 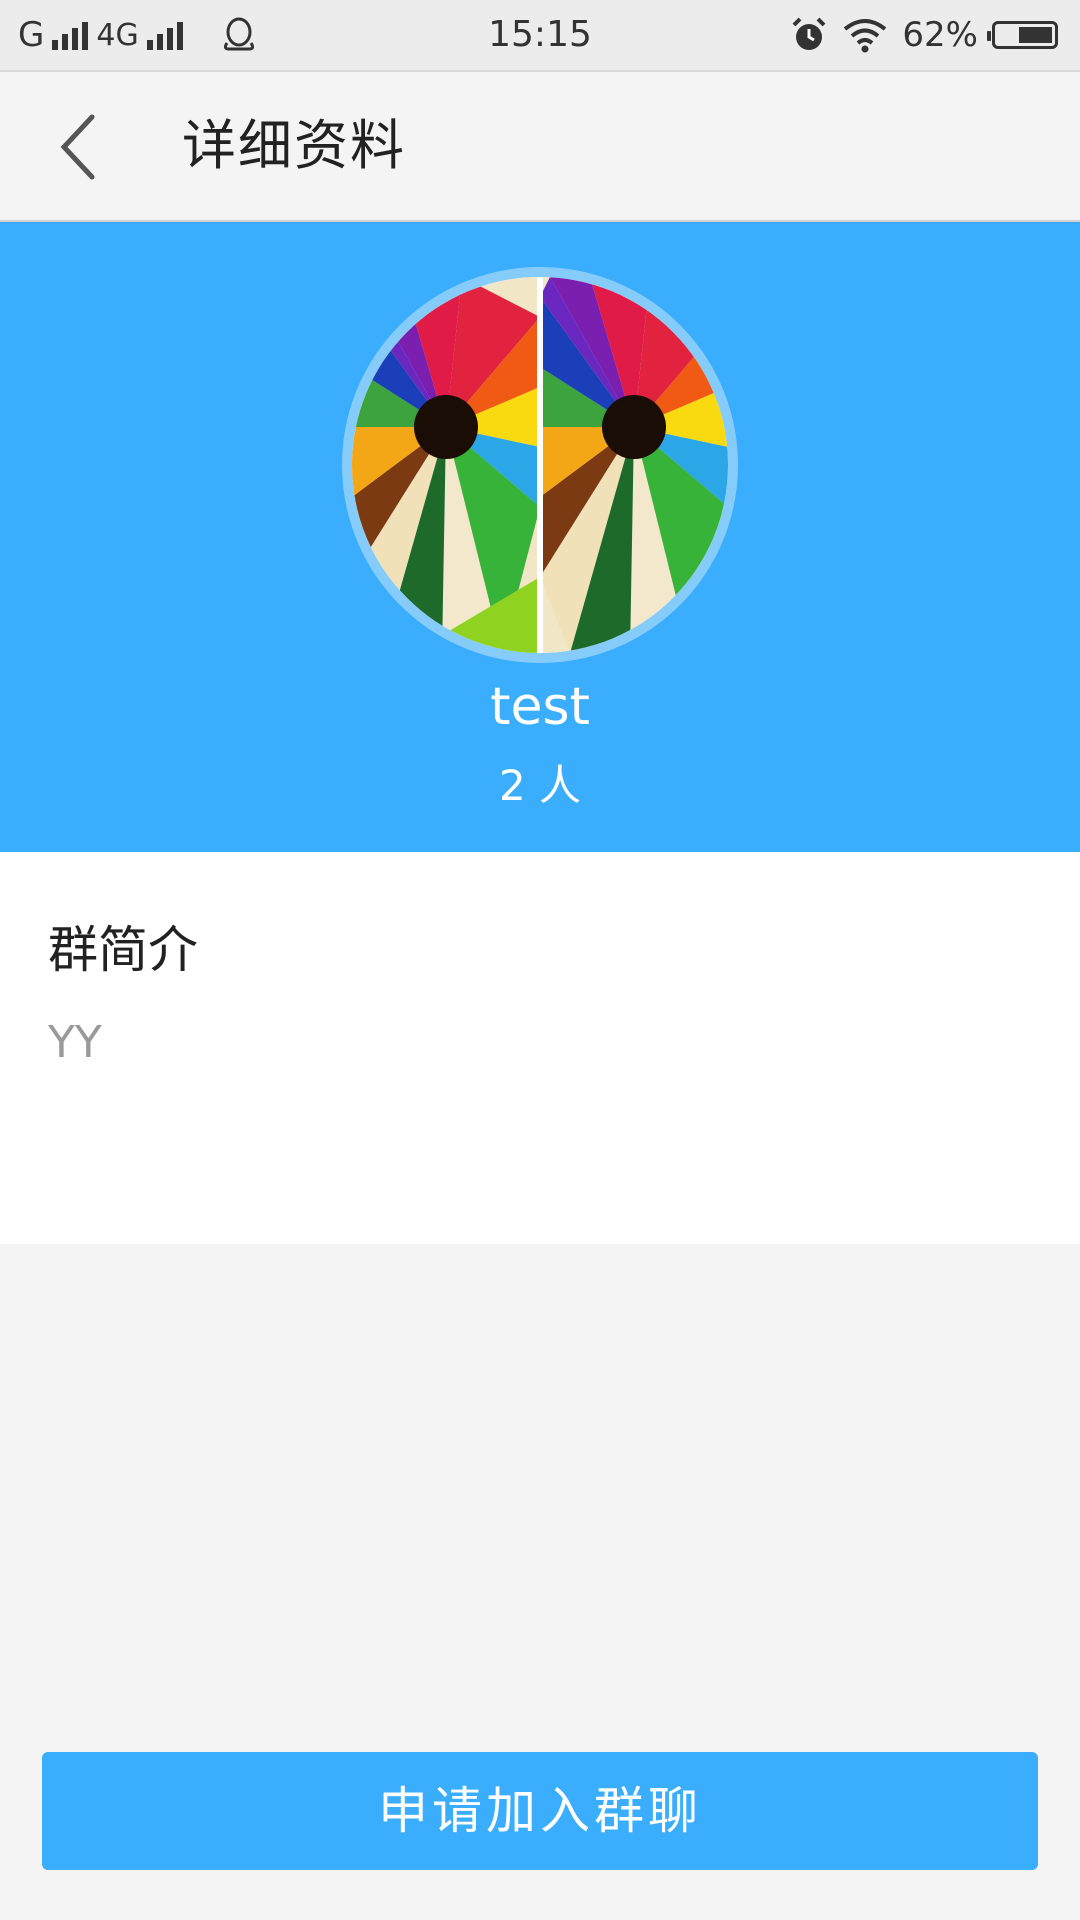 What do you see at coordinates (540, 36) in the screenshot?
I see `status-bar: G 4G 15:15 62%` at bounding box center [540, 36].